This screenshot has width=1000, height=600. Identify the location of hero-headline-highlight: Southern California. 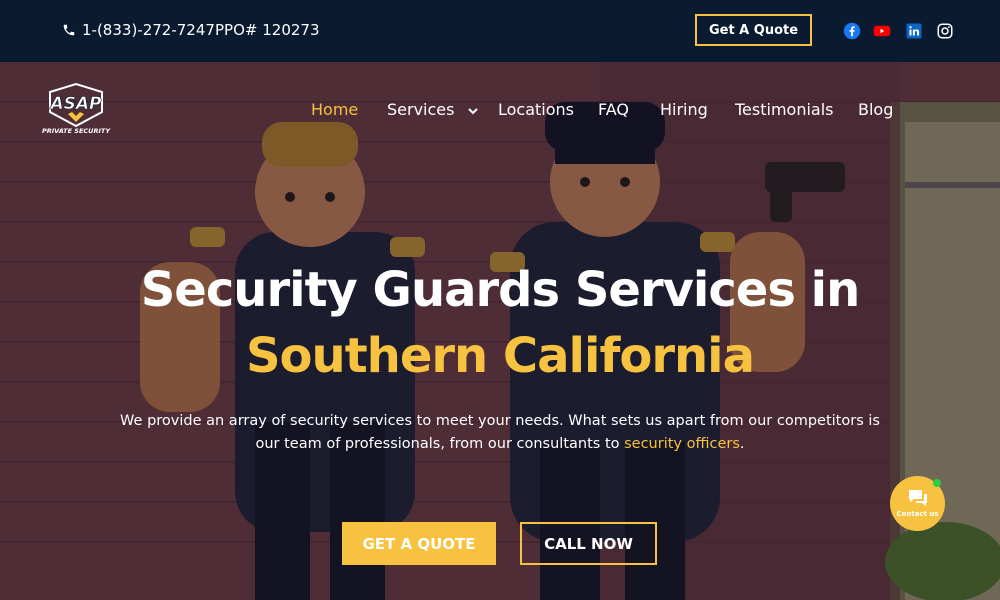
(500, 356).